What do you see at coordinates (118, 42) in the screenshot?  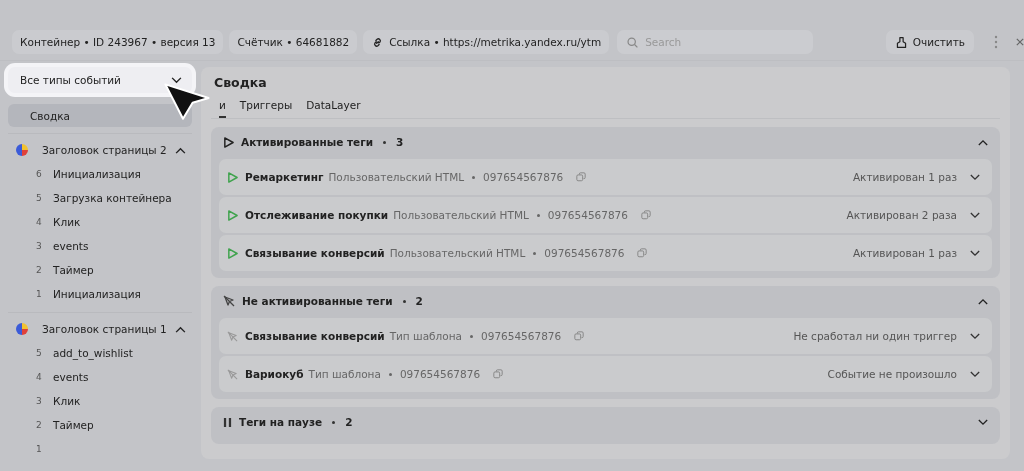 I see `chip-text: Контейнер • ID 243967 • версия 13` at bounding box center [118, 42].